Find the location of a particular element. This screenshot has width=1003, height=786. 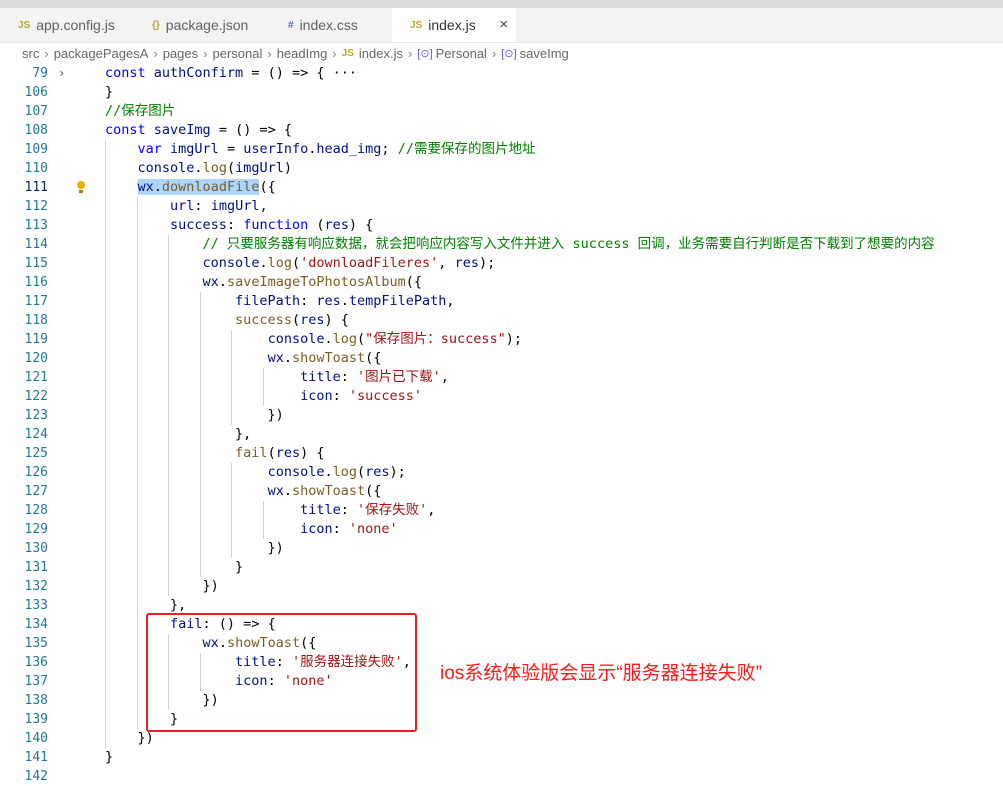

code-line: 123 }) is located at coordinates (501, 415).